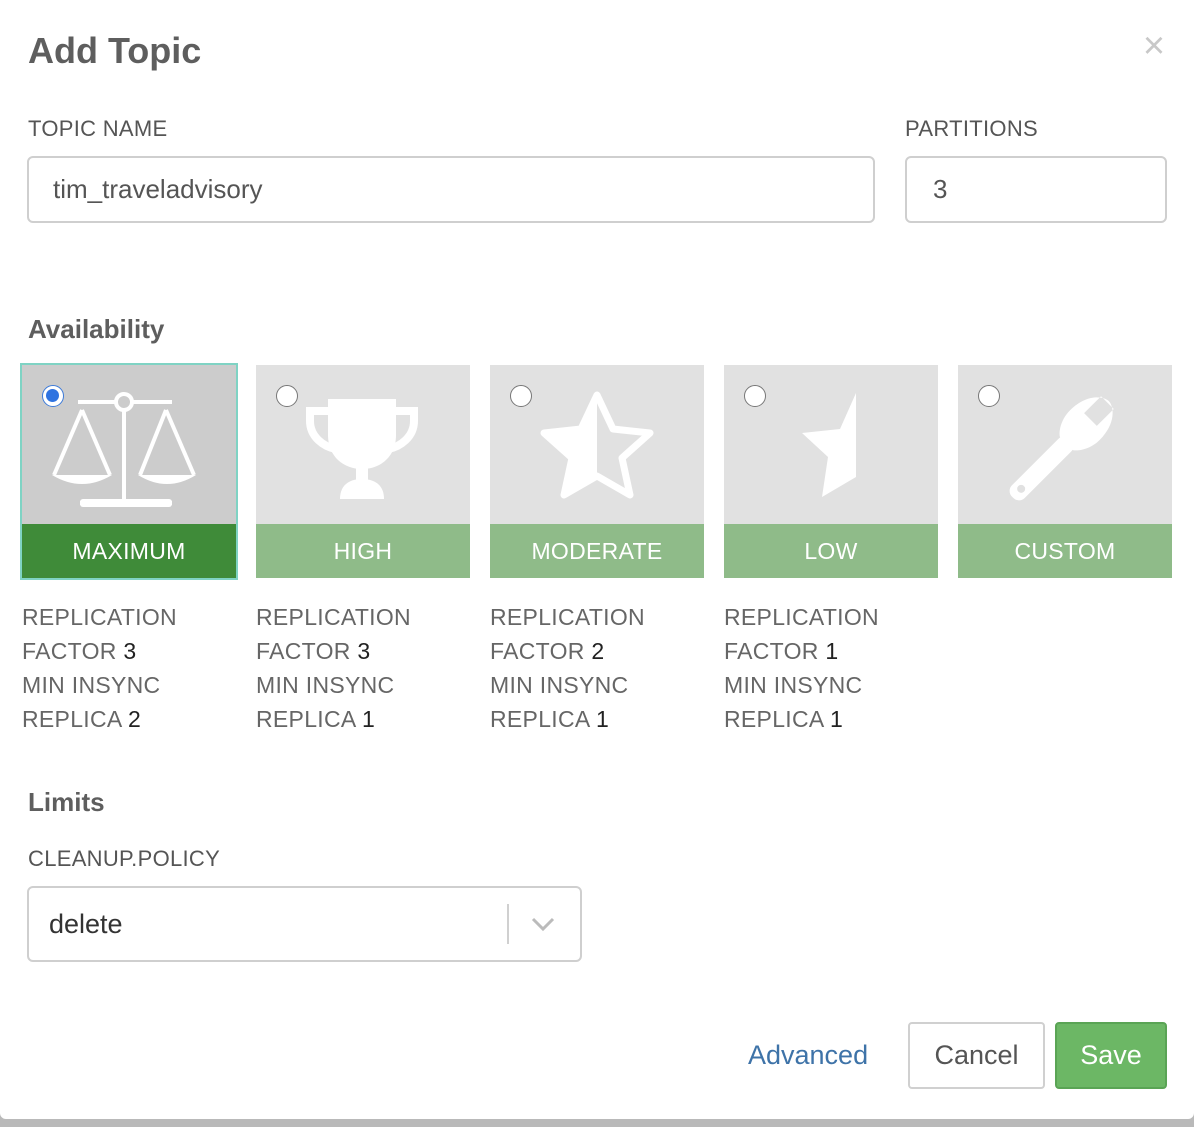 Image resolution: width=1194 pixels, height=1127 pixels. Describe the element at coordinates (597, 551) in the screenshot. I see `option-label: MODERATE` at that location.